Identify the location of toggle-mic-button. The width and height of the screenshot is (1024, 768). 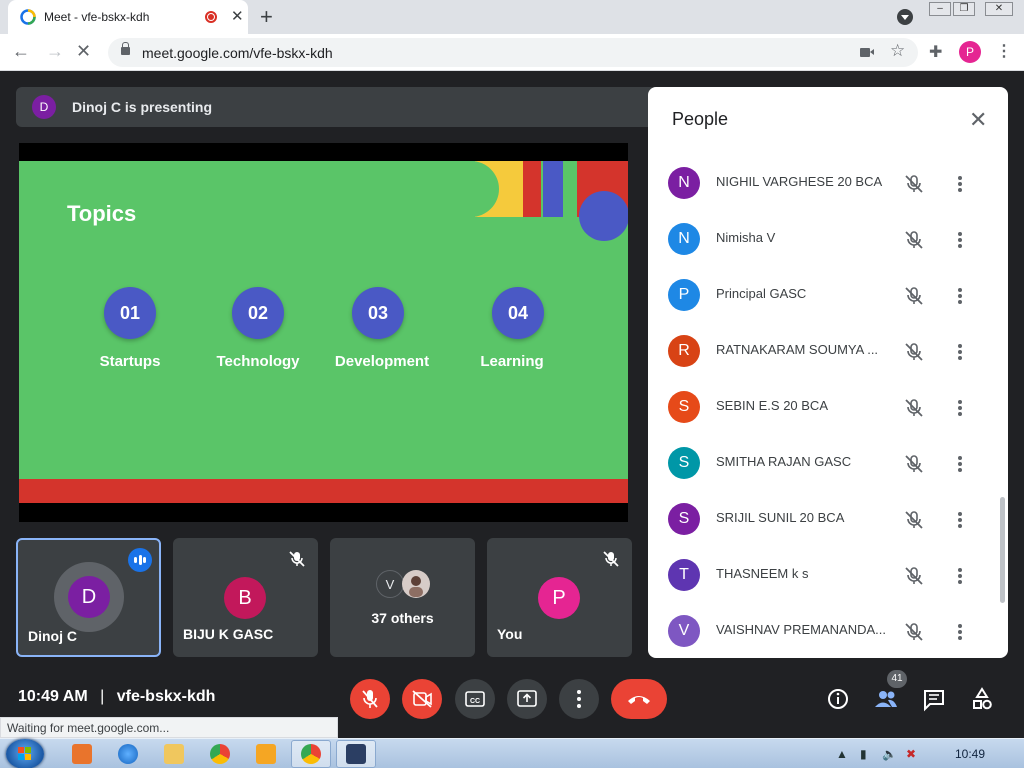
(370, 699).